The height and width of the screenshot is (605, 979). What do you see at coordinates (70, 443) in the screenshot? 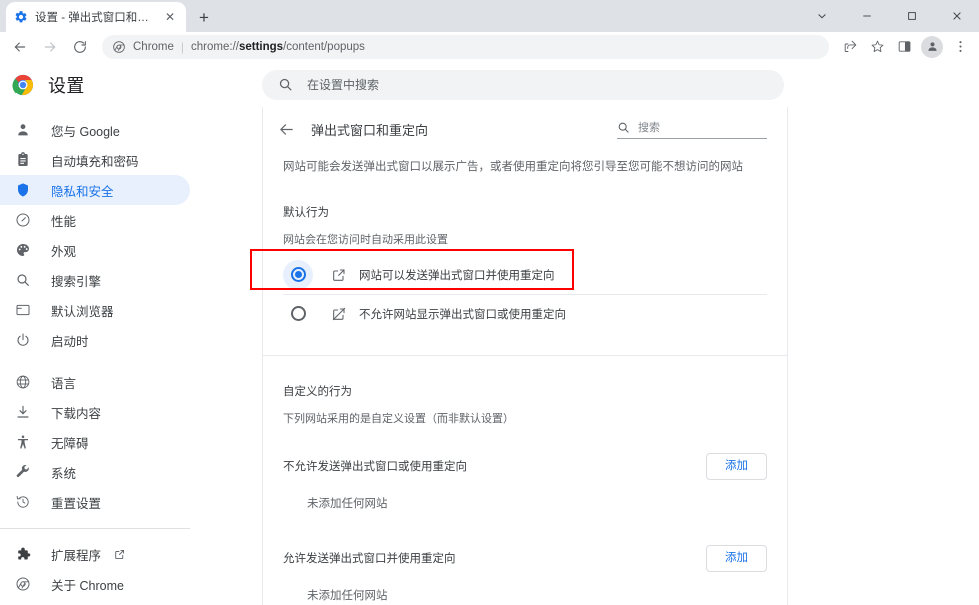
I see `sidebar-item-label: 无障碍` at bounding box center [70, 443].